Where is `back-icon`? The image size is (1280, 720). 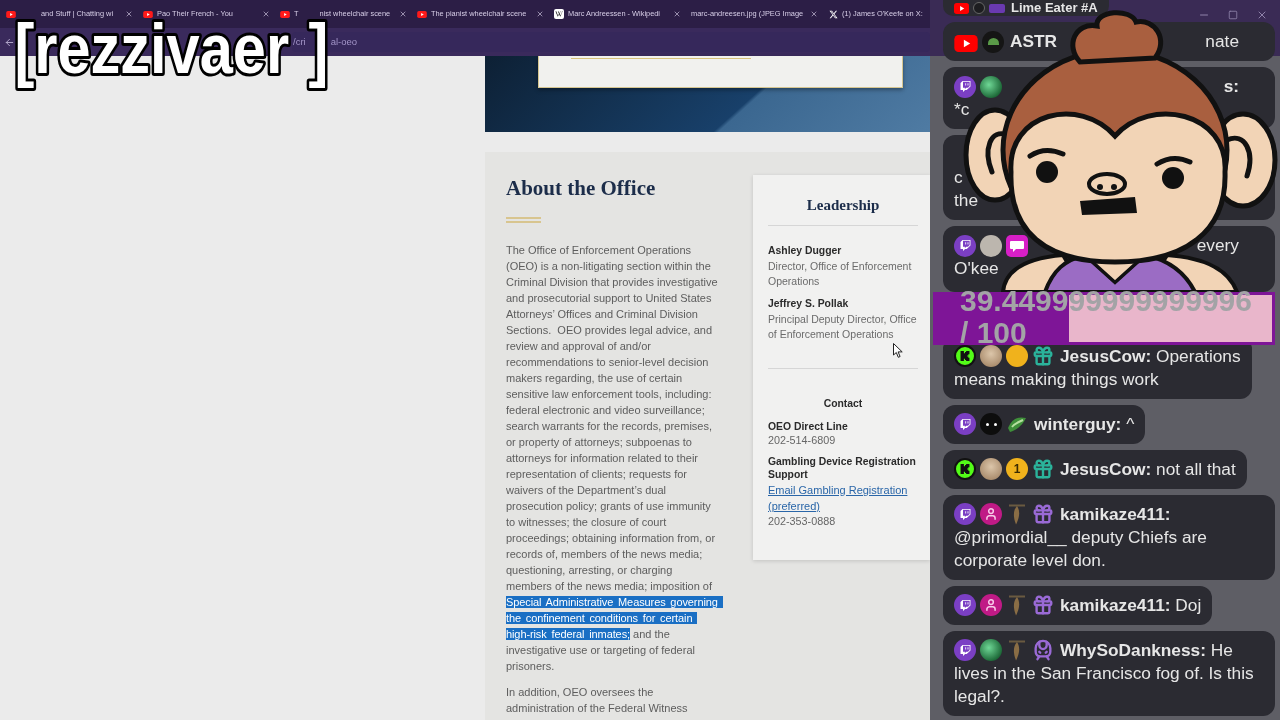
back-icon is located at coordinates (9, 42).